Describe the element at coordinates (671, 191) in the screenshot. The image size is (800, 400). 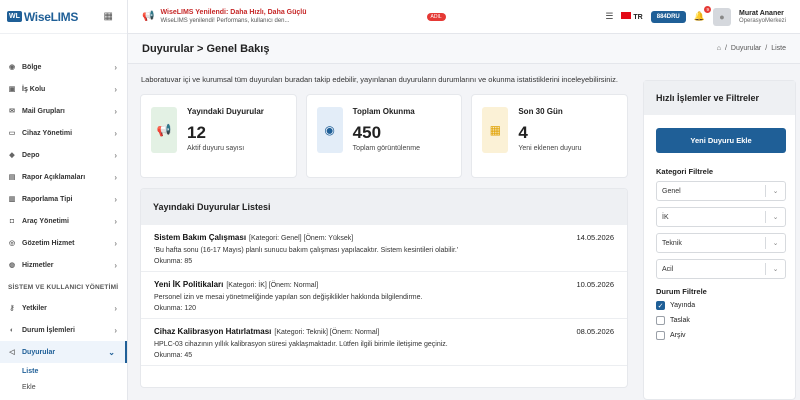
I see `select-value: Genel` at that location.